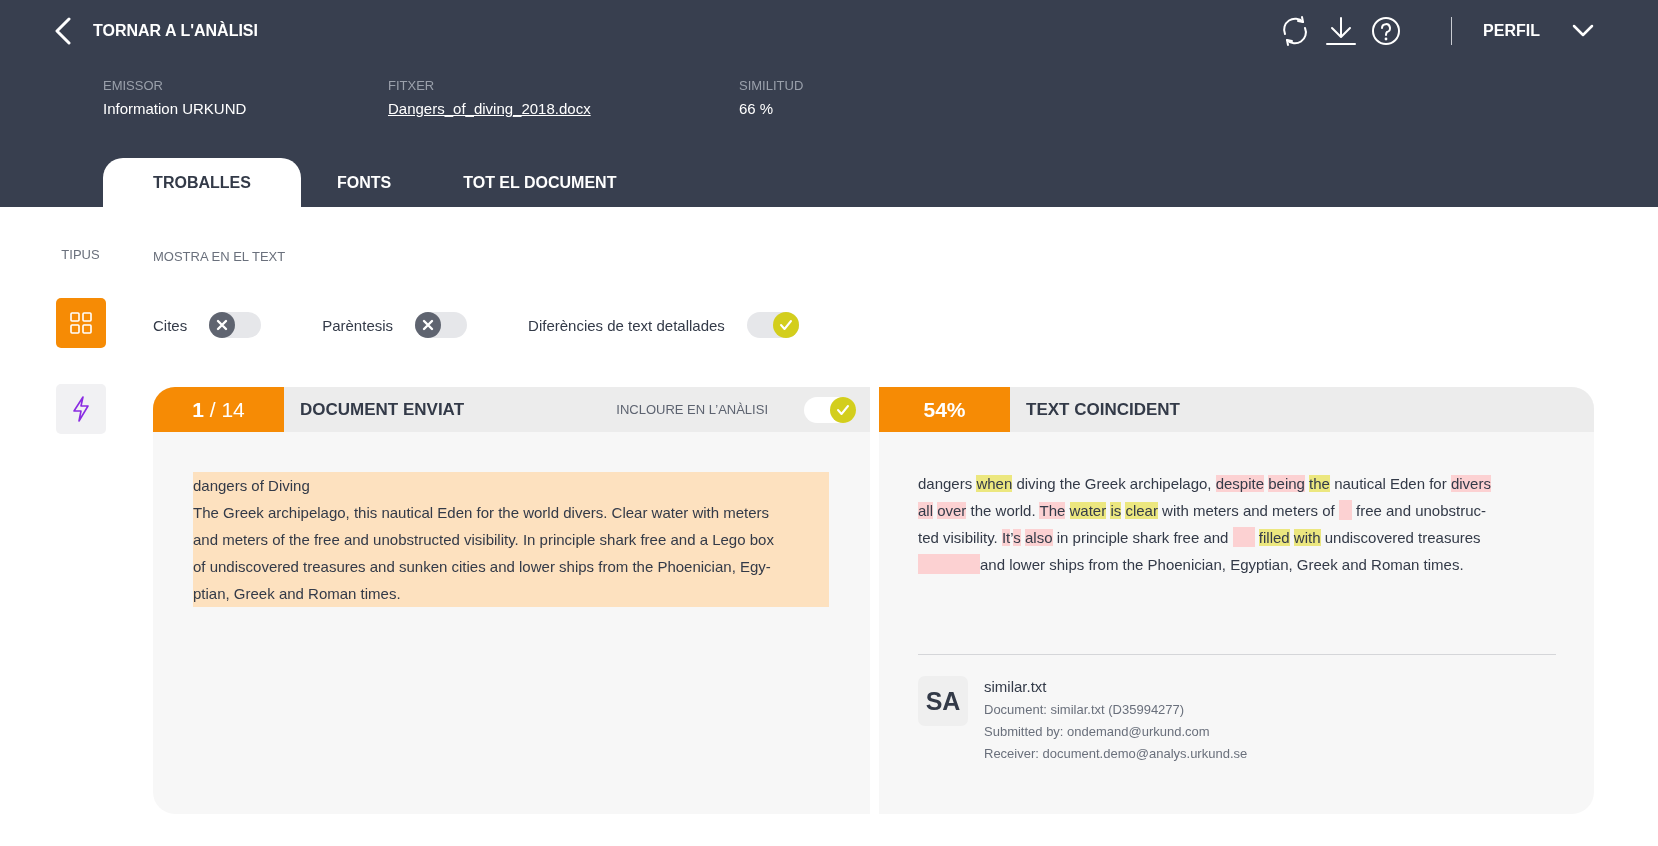 The height and width of the screenshot is (846, 1658). Describe the element at coordinates (626, 325) in the screenshot. I see `toggle-label: Diferències de text detallades` at that location.